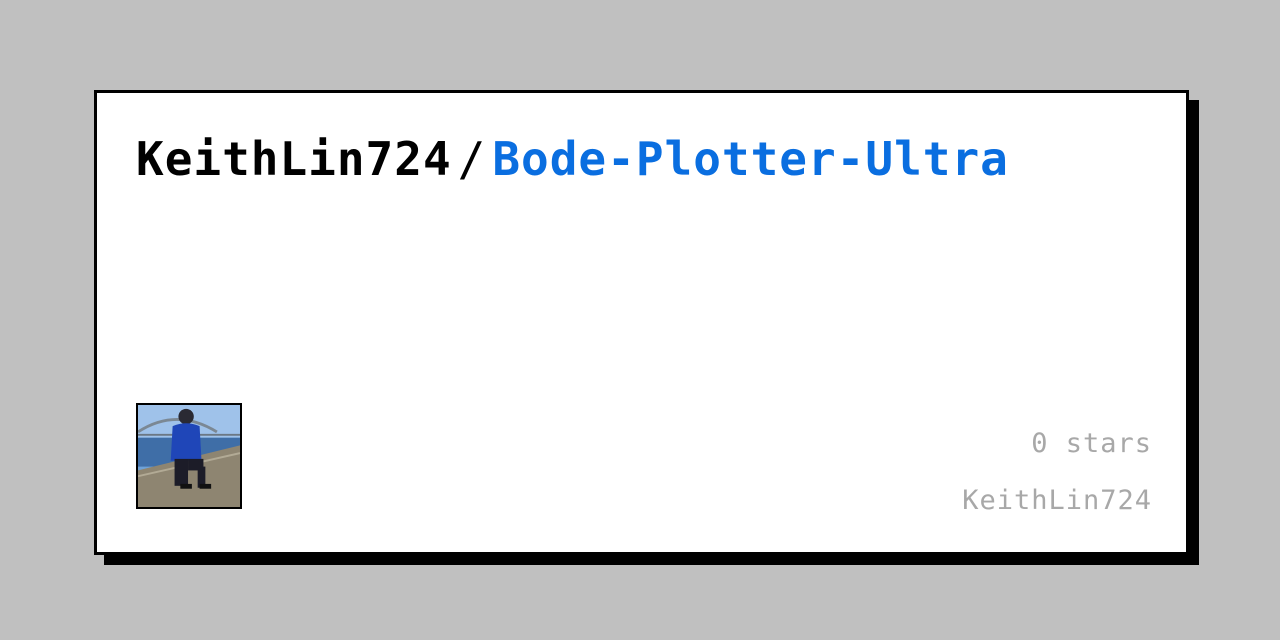 This screenshot has height=640, width=1280. I want to click on footer-username: KeithLin724, so click(1057, 500).